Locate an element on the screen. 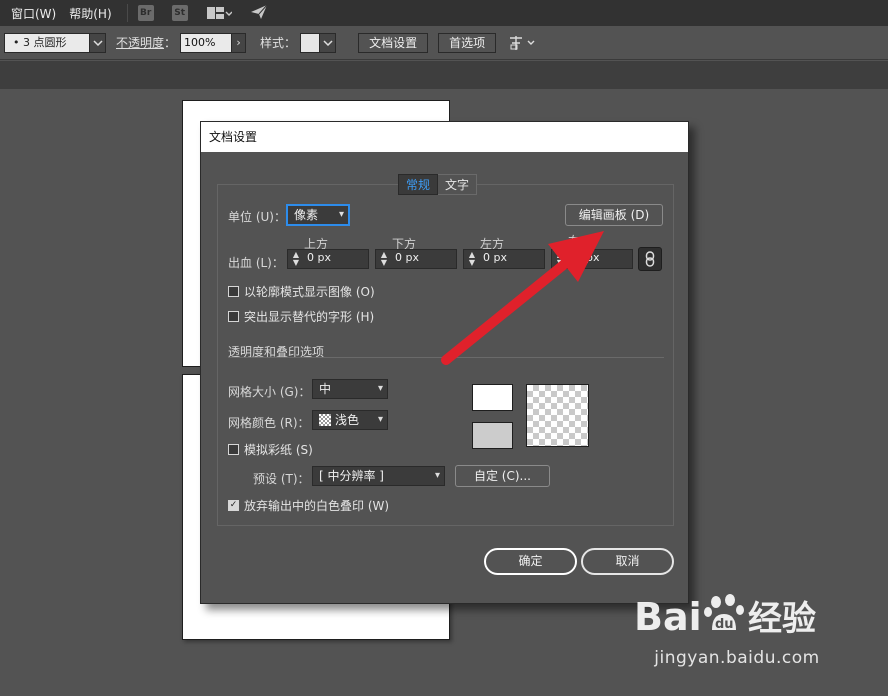 The width and height of the screenshot is (888, 696). opacity-label: 不透明度： is located at coordinates (146, 42).